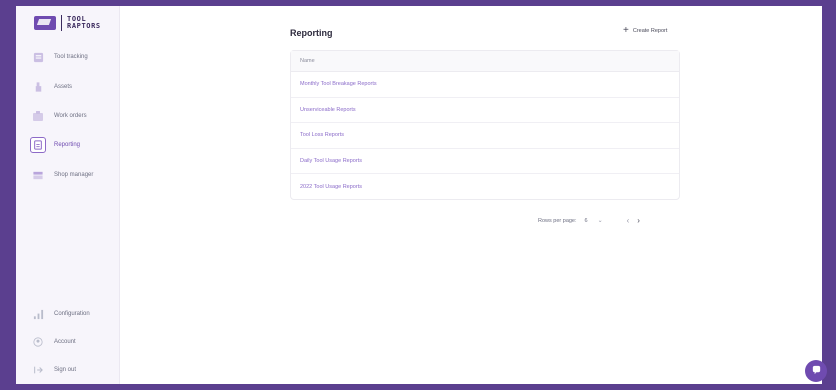 Image resolution: width=836 pixels, height=390 pixels. I want to click on previous-page-button: ‹, so click(628, 220).